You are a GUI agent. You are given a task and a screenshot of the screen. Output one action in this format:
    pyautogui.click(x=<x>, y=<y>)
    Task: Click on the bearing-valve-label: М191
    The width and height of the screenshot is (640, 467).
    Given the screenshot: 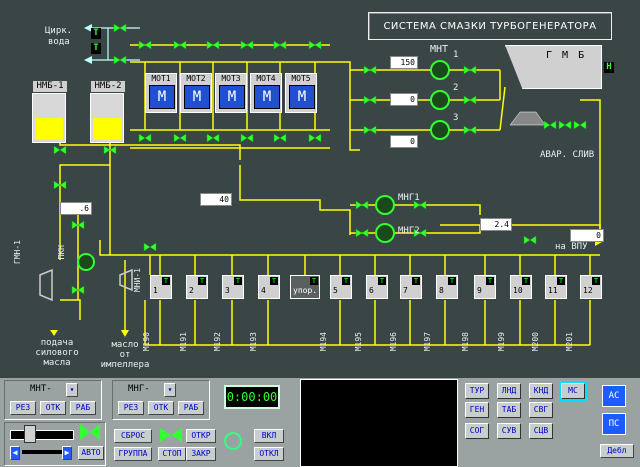 What is the action you would take?
    pyautogui.click(x=183, y=342)
    